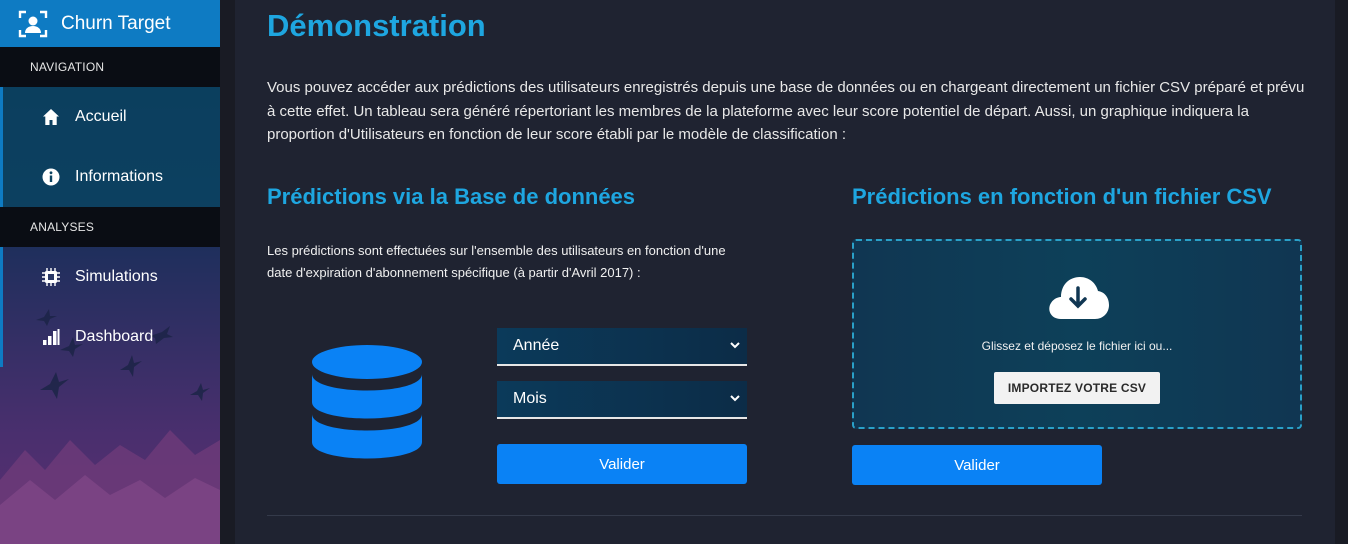  I want to click on home-icon, so click(51, 117).